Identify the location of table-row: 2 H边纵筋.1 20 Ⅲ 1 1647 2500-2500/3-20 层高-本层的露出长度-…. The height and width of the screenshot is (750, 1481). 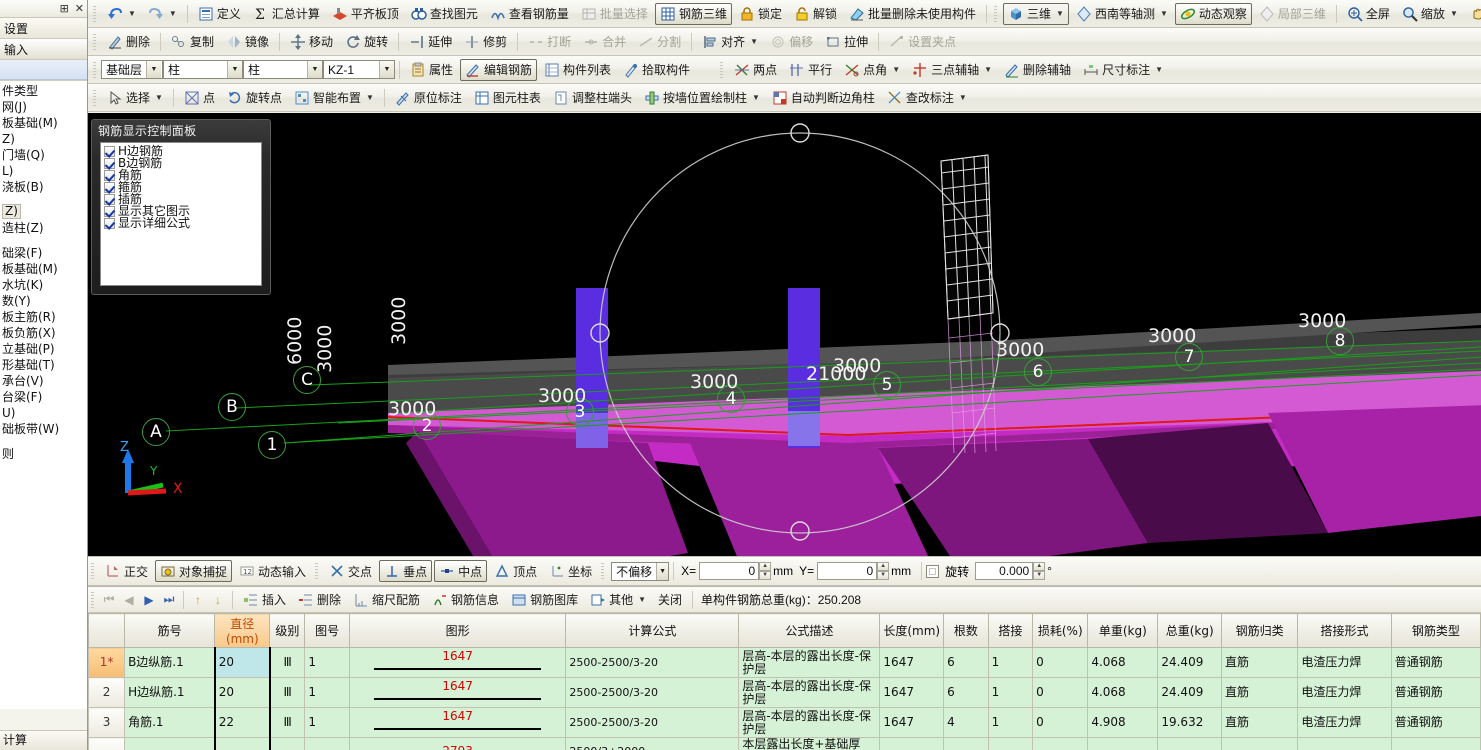
(784, 692).